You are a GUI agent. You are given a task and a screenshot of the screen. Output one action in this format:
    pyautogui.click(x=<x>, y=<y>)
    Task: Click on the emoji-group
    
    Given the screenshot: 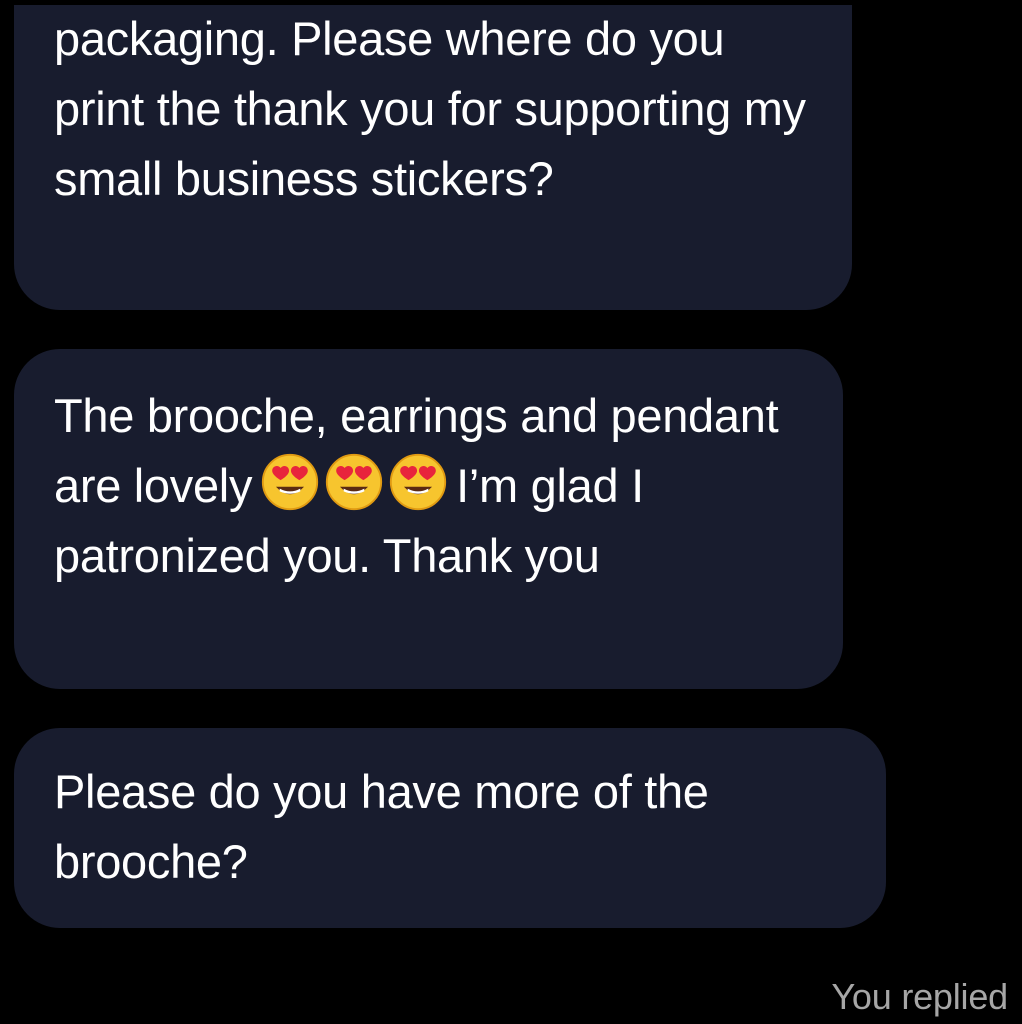 What is the action you would take?
    pyautogui.click(x=356, y=482)
    